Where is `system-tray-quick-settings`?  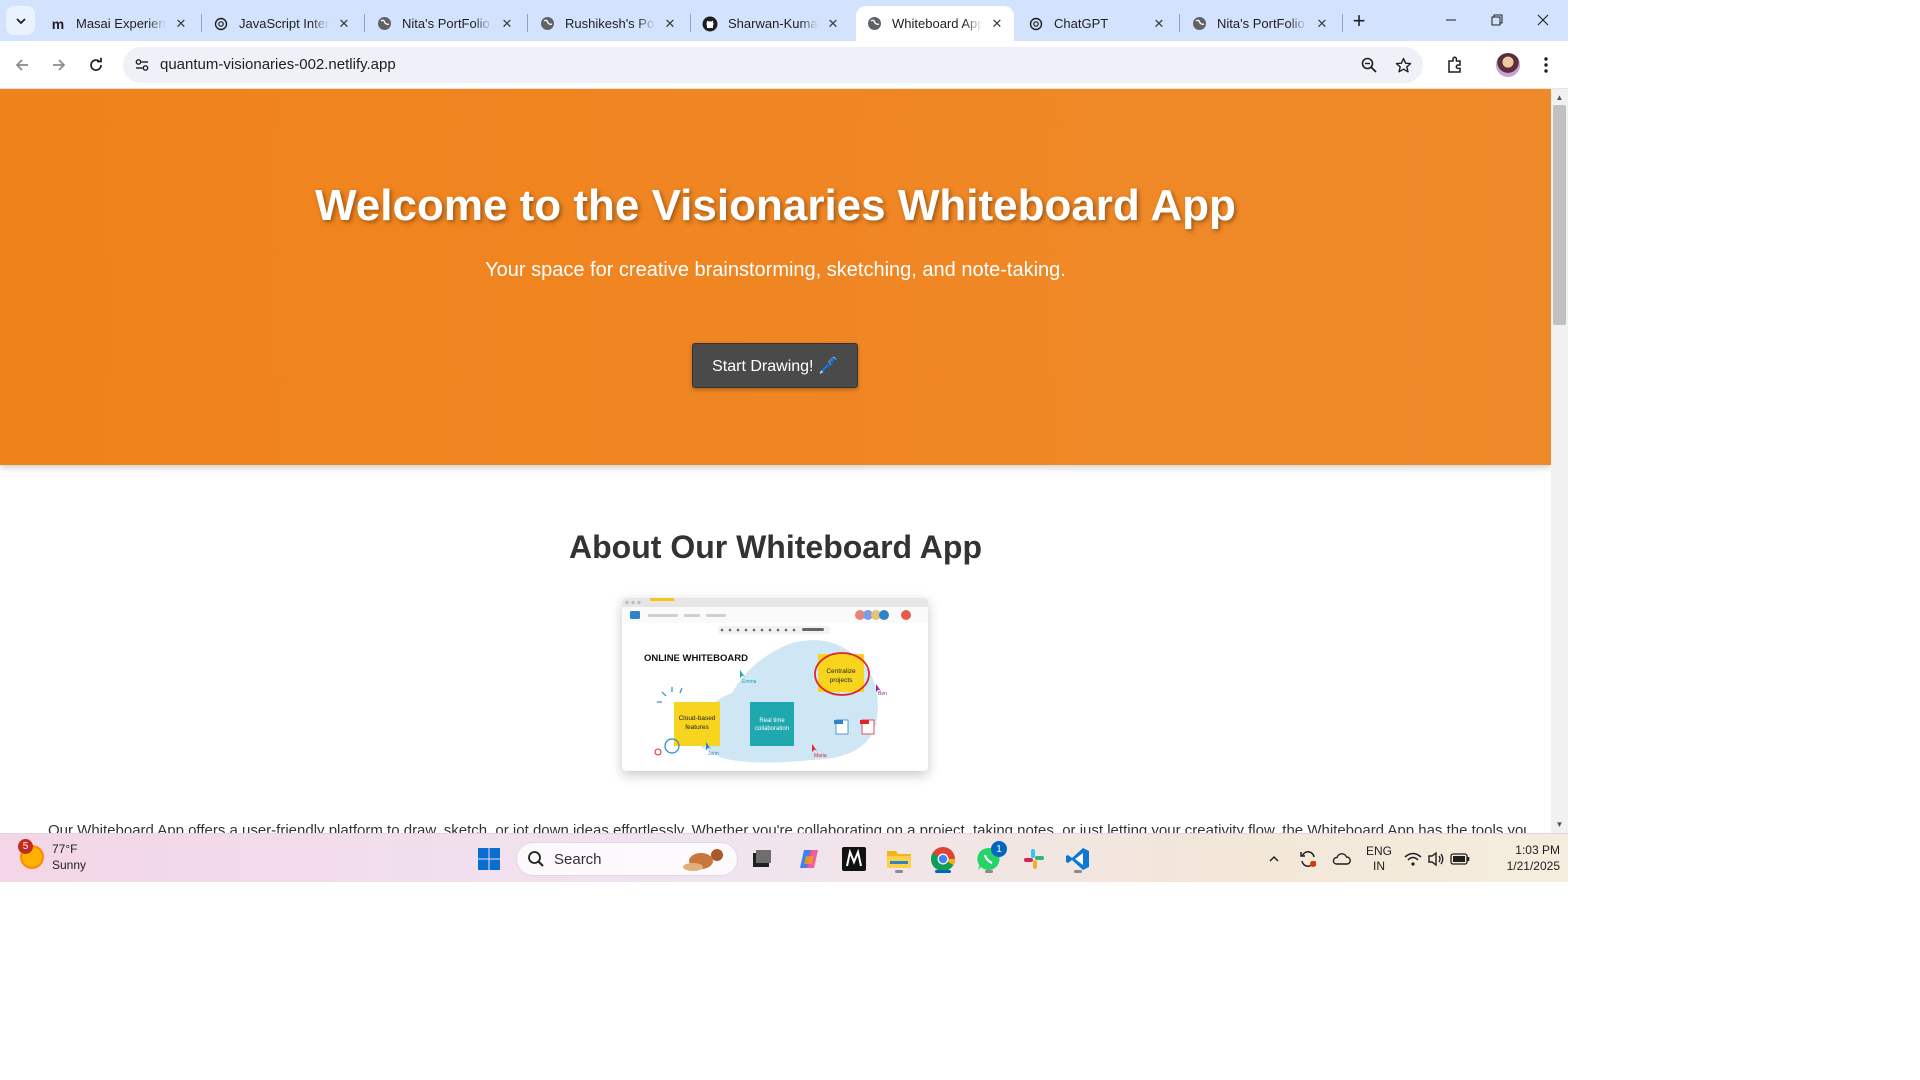 system-tray-quick-settings is located at coordinates (1437, 859).